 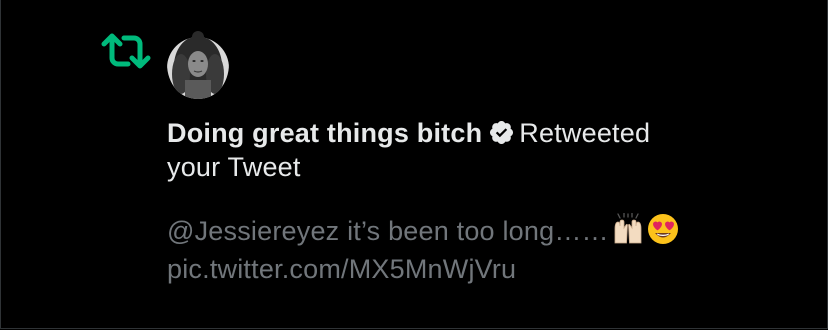 I want to click on verified-badge-icon, so click(x=501, y=132).